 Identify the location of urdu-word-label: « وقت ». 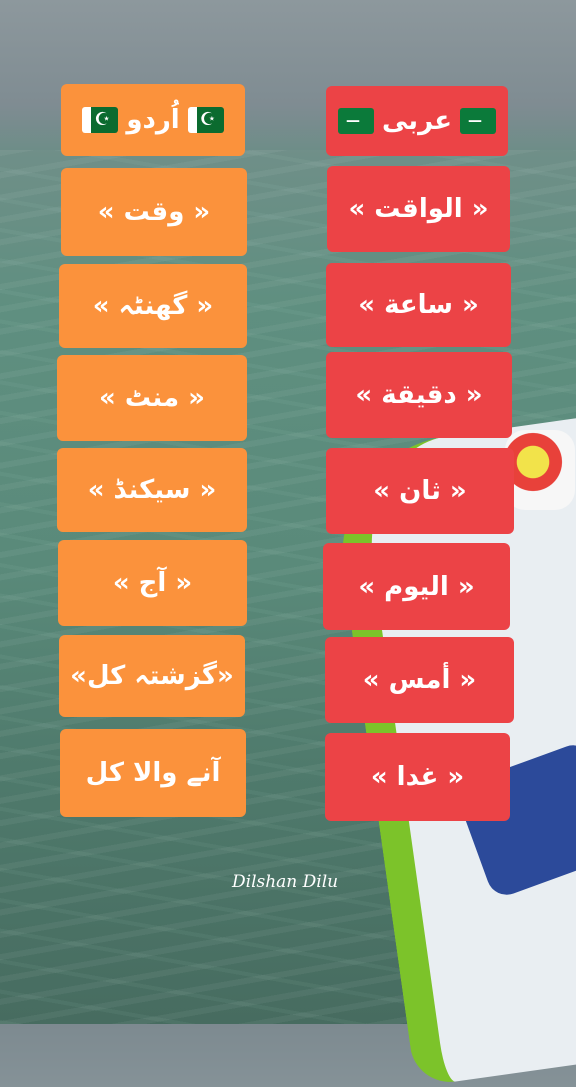
(154, 212).